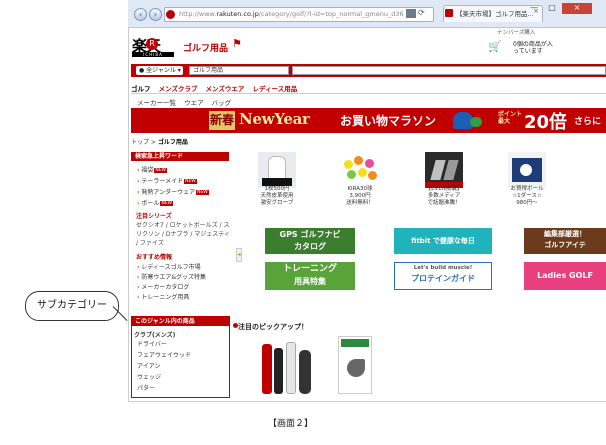 The height and width of the screenshot is (445, 606). I want to click on site-favicon-icon, so click(170, 14).